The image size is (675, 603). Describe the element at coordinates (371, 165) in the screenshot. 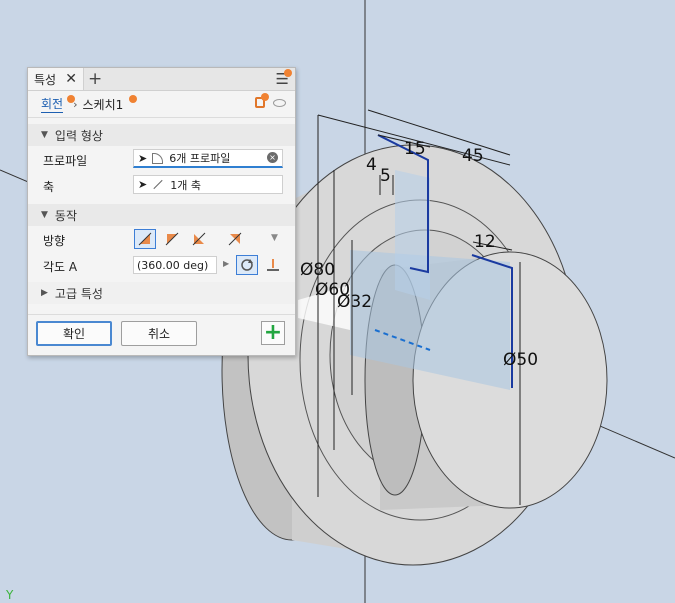

I see `dim-4: 4` at that location.